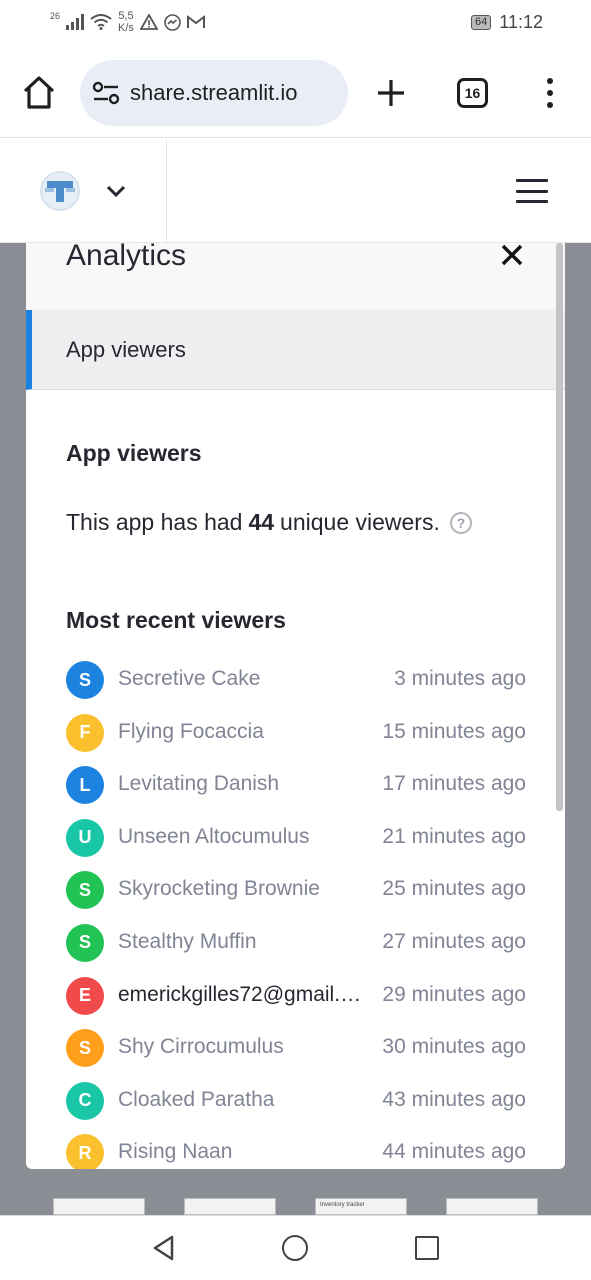  I want to click on viewer-row: C Cloaked Paratha 43 minutes ago, so click(296, 1106).